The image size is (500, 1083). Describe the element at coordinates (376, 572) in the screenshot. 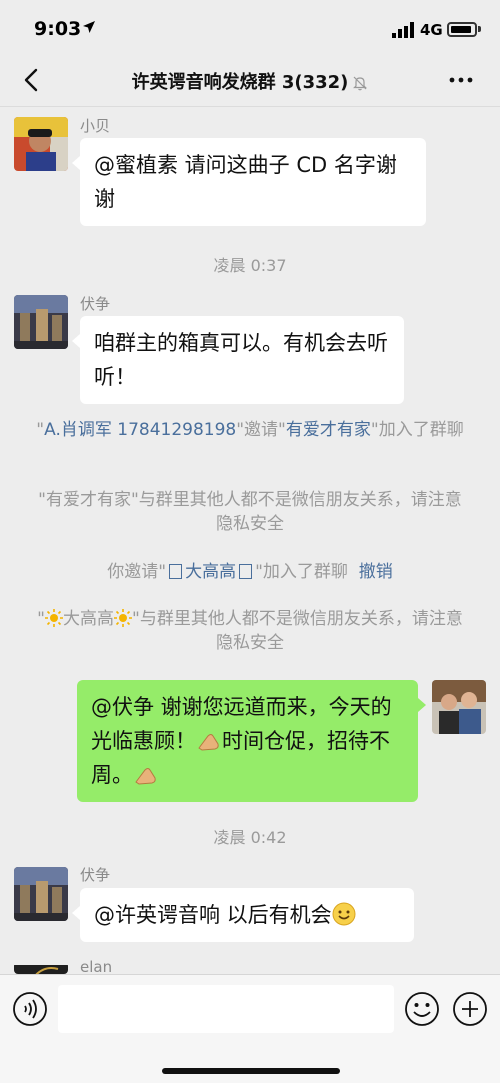

I see `undo-link: 撤销` at that location.